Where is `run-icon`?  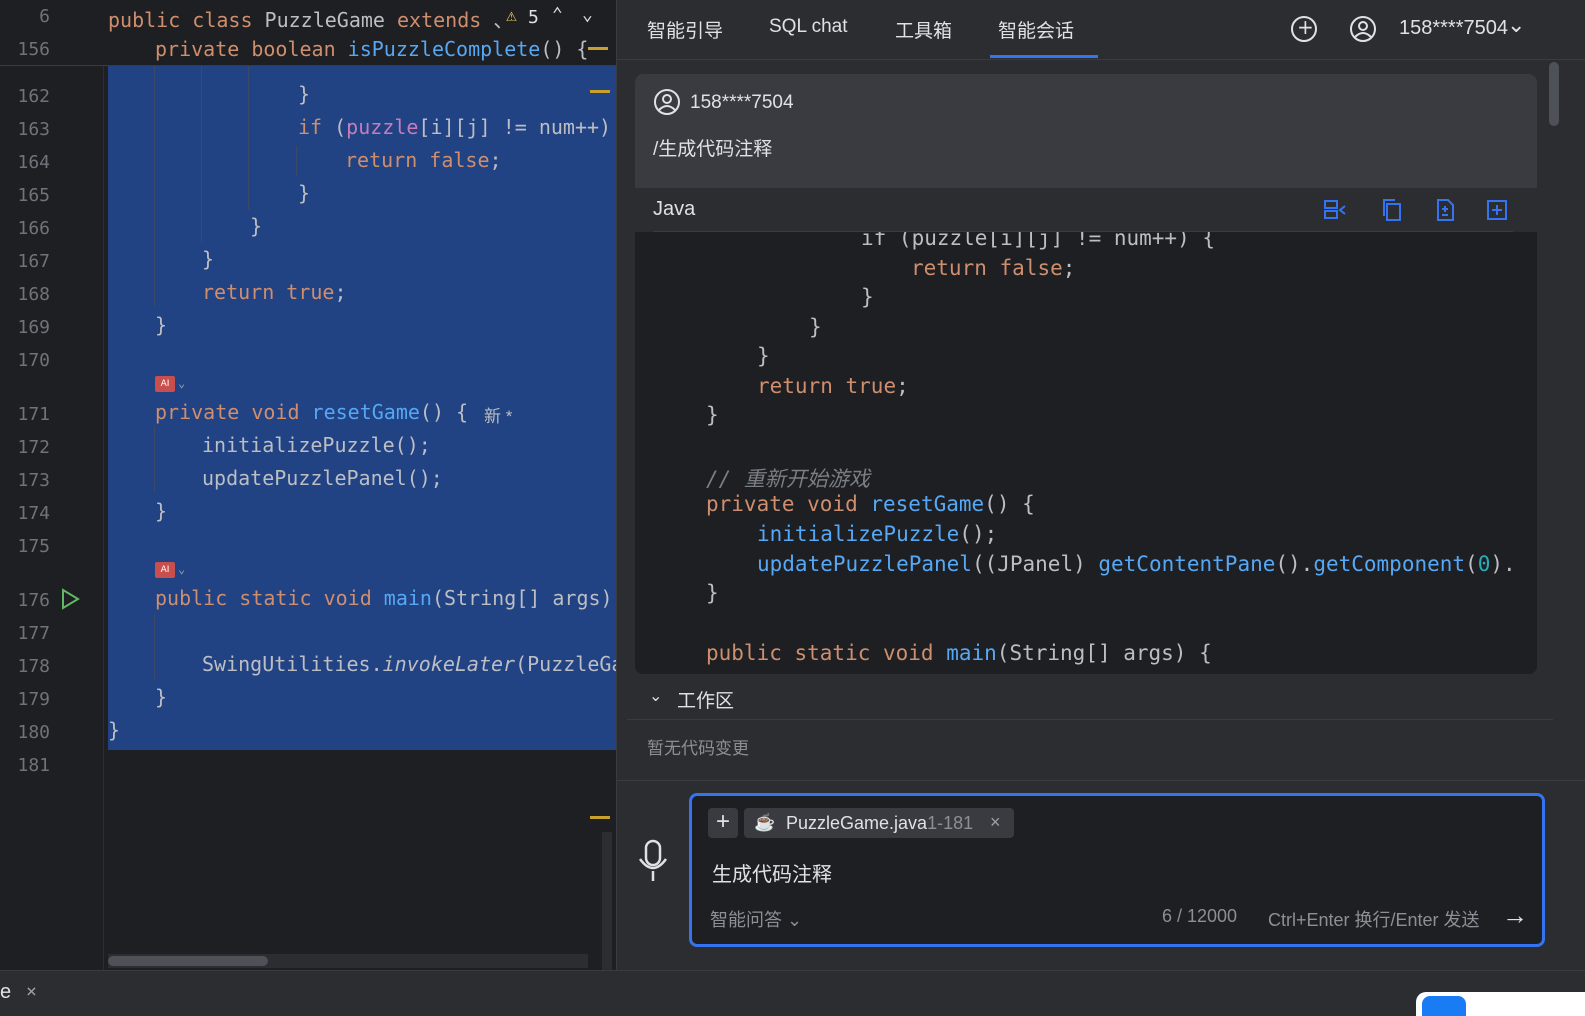 run-icon is located at coordinates (70, 599).